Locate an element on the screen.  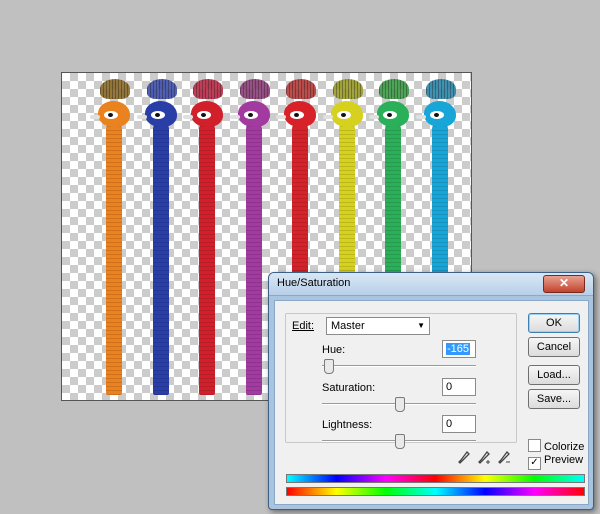
preview-checkbox: ✓ Preview is located at coordinates (555, 462).